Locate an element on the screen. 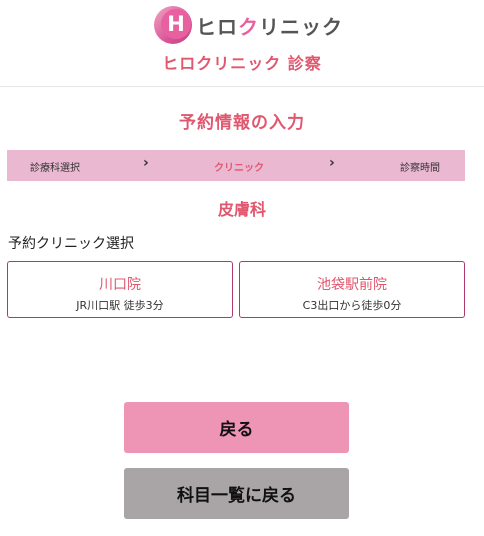 The image size is (484, 536). clinic-logo: H ヒロクリニック is located at coordinates (248, 25).